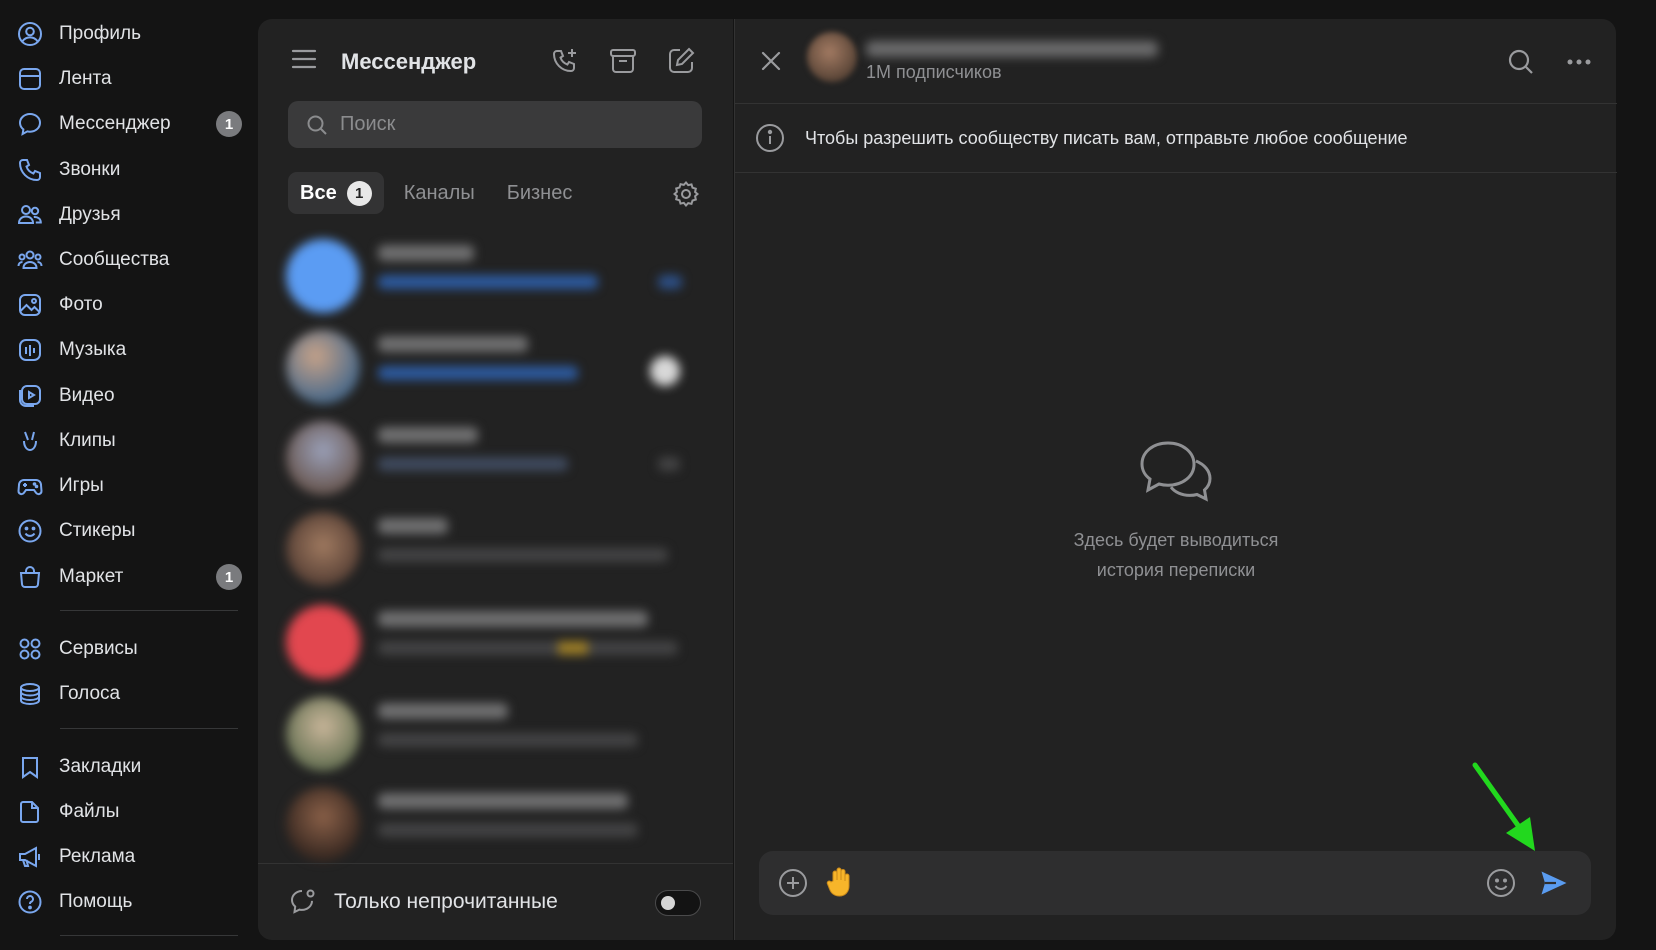  What do you see at coordinates (129, 305) in the screenshot?
I see `nav-item-photo: Фото` at bounding box center [129, 305].